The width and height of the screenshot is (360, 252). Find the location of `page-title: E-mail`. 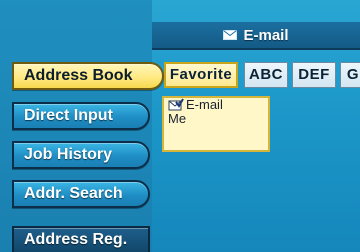

page-title: E-mail is located at coordinates (266, 35).